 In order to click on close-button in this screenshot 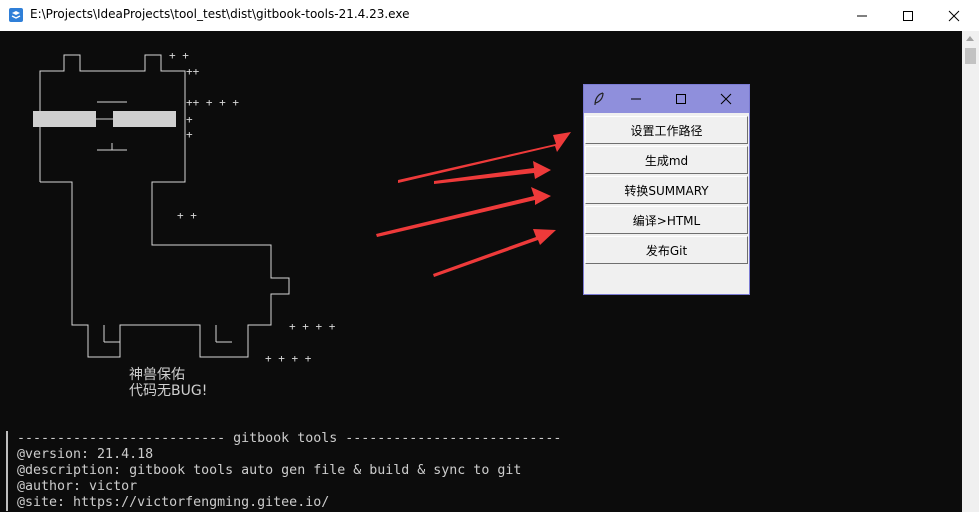, I will do `click(954, 15)`.